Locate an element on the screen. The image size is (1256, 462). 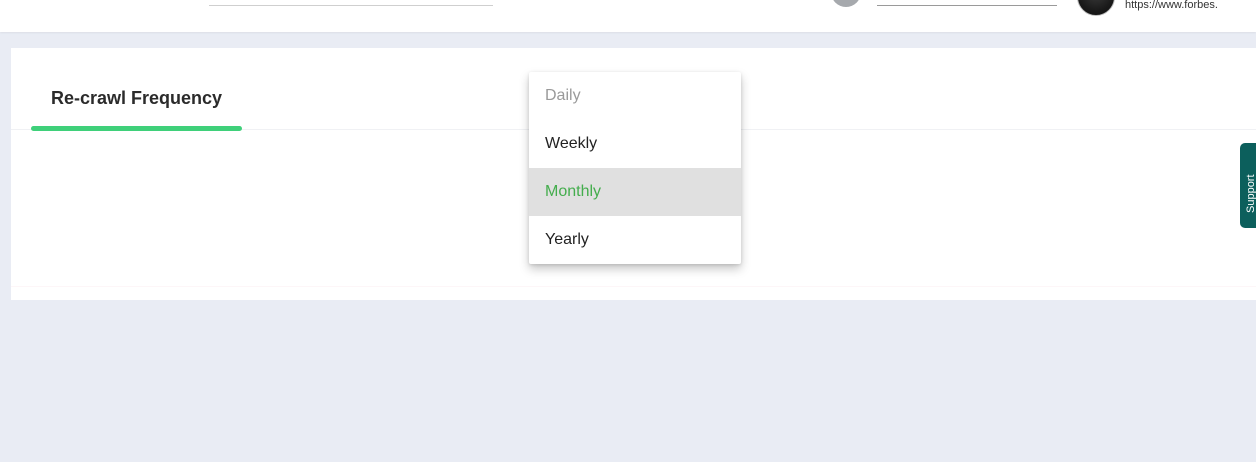
tab-label: Re-crawl Frequency is located at coordinates (137, 98).